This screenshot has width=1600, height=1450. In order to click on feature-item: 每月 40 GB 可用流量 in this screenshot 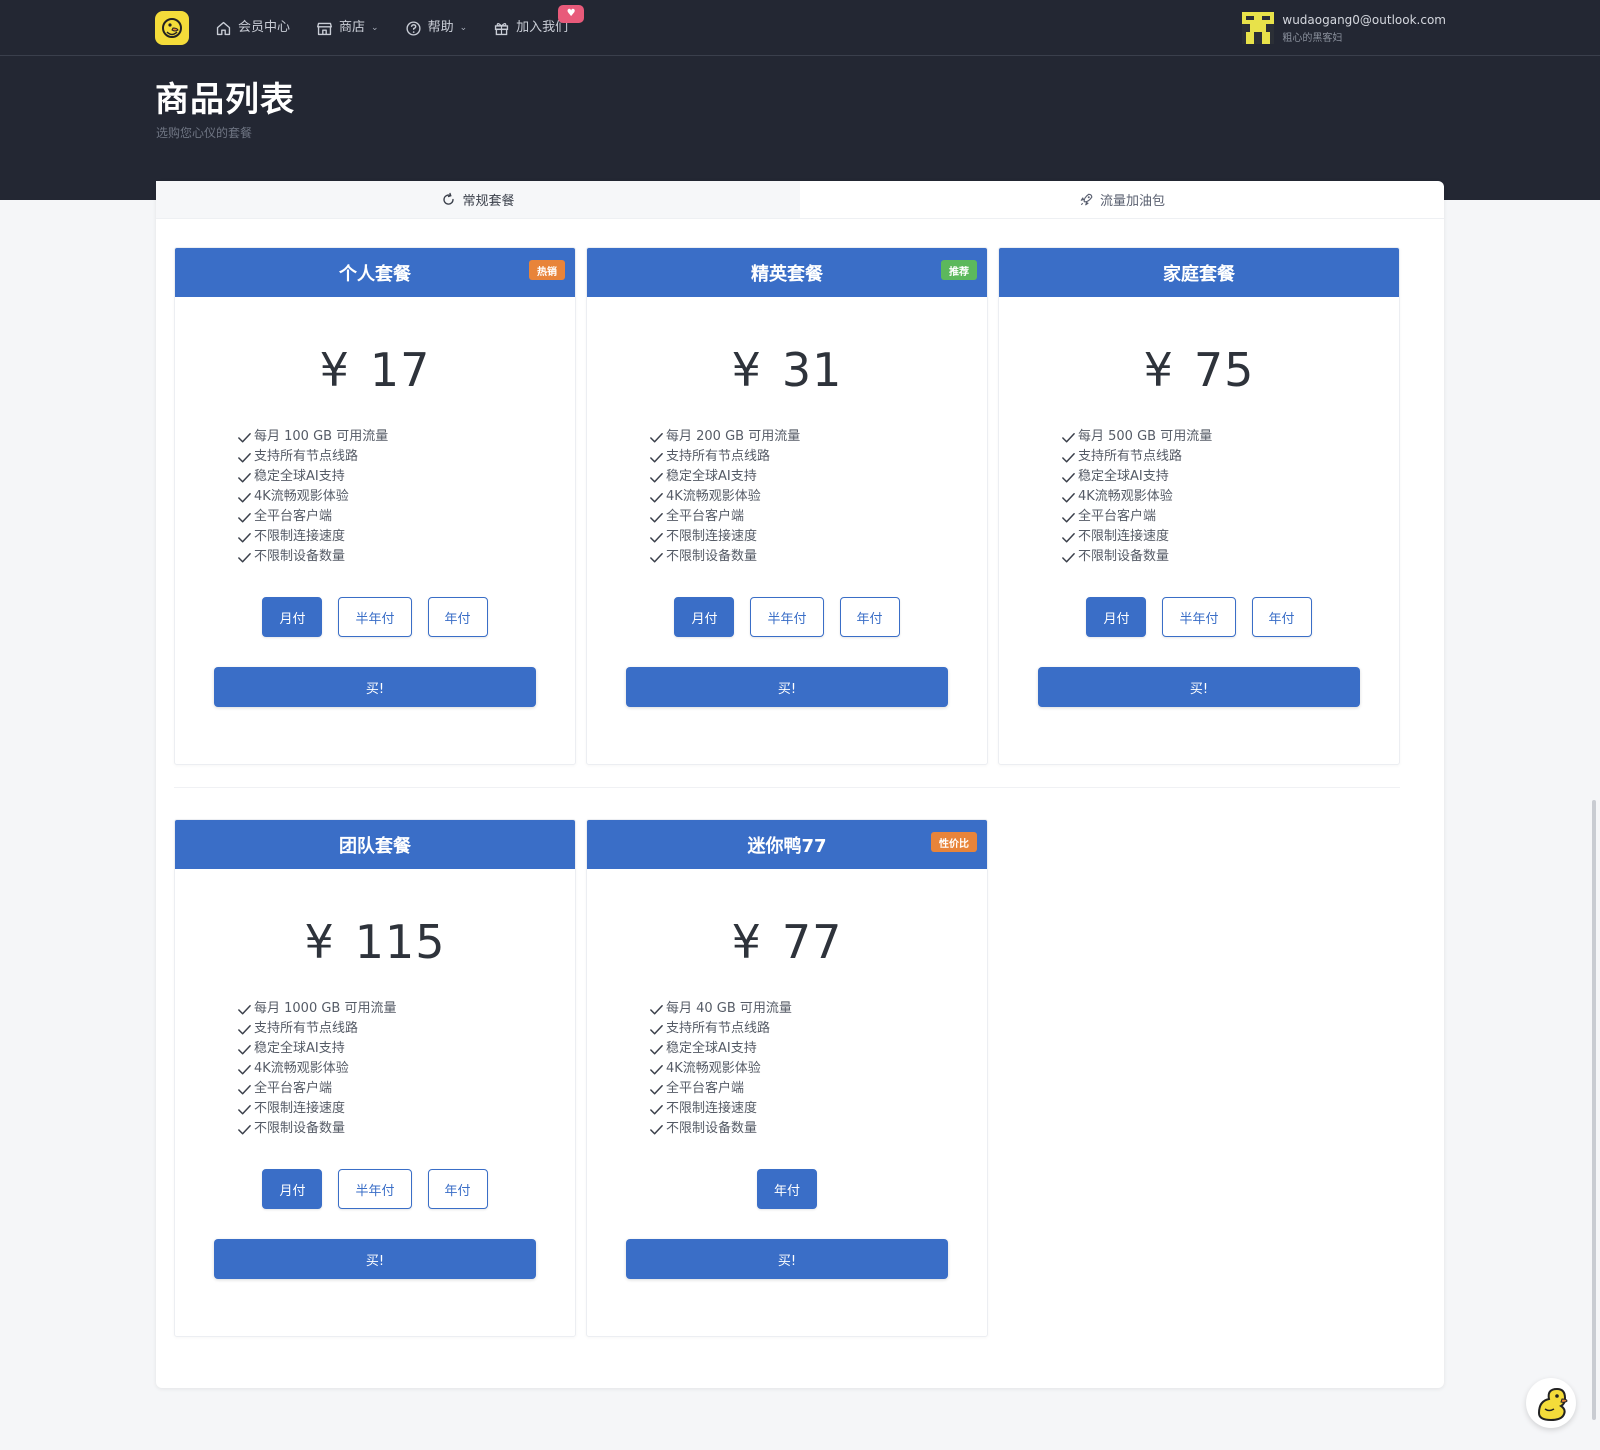, I will do `click(818, 1009)`.